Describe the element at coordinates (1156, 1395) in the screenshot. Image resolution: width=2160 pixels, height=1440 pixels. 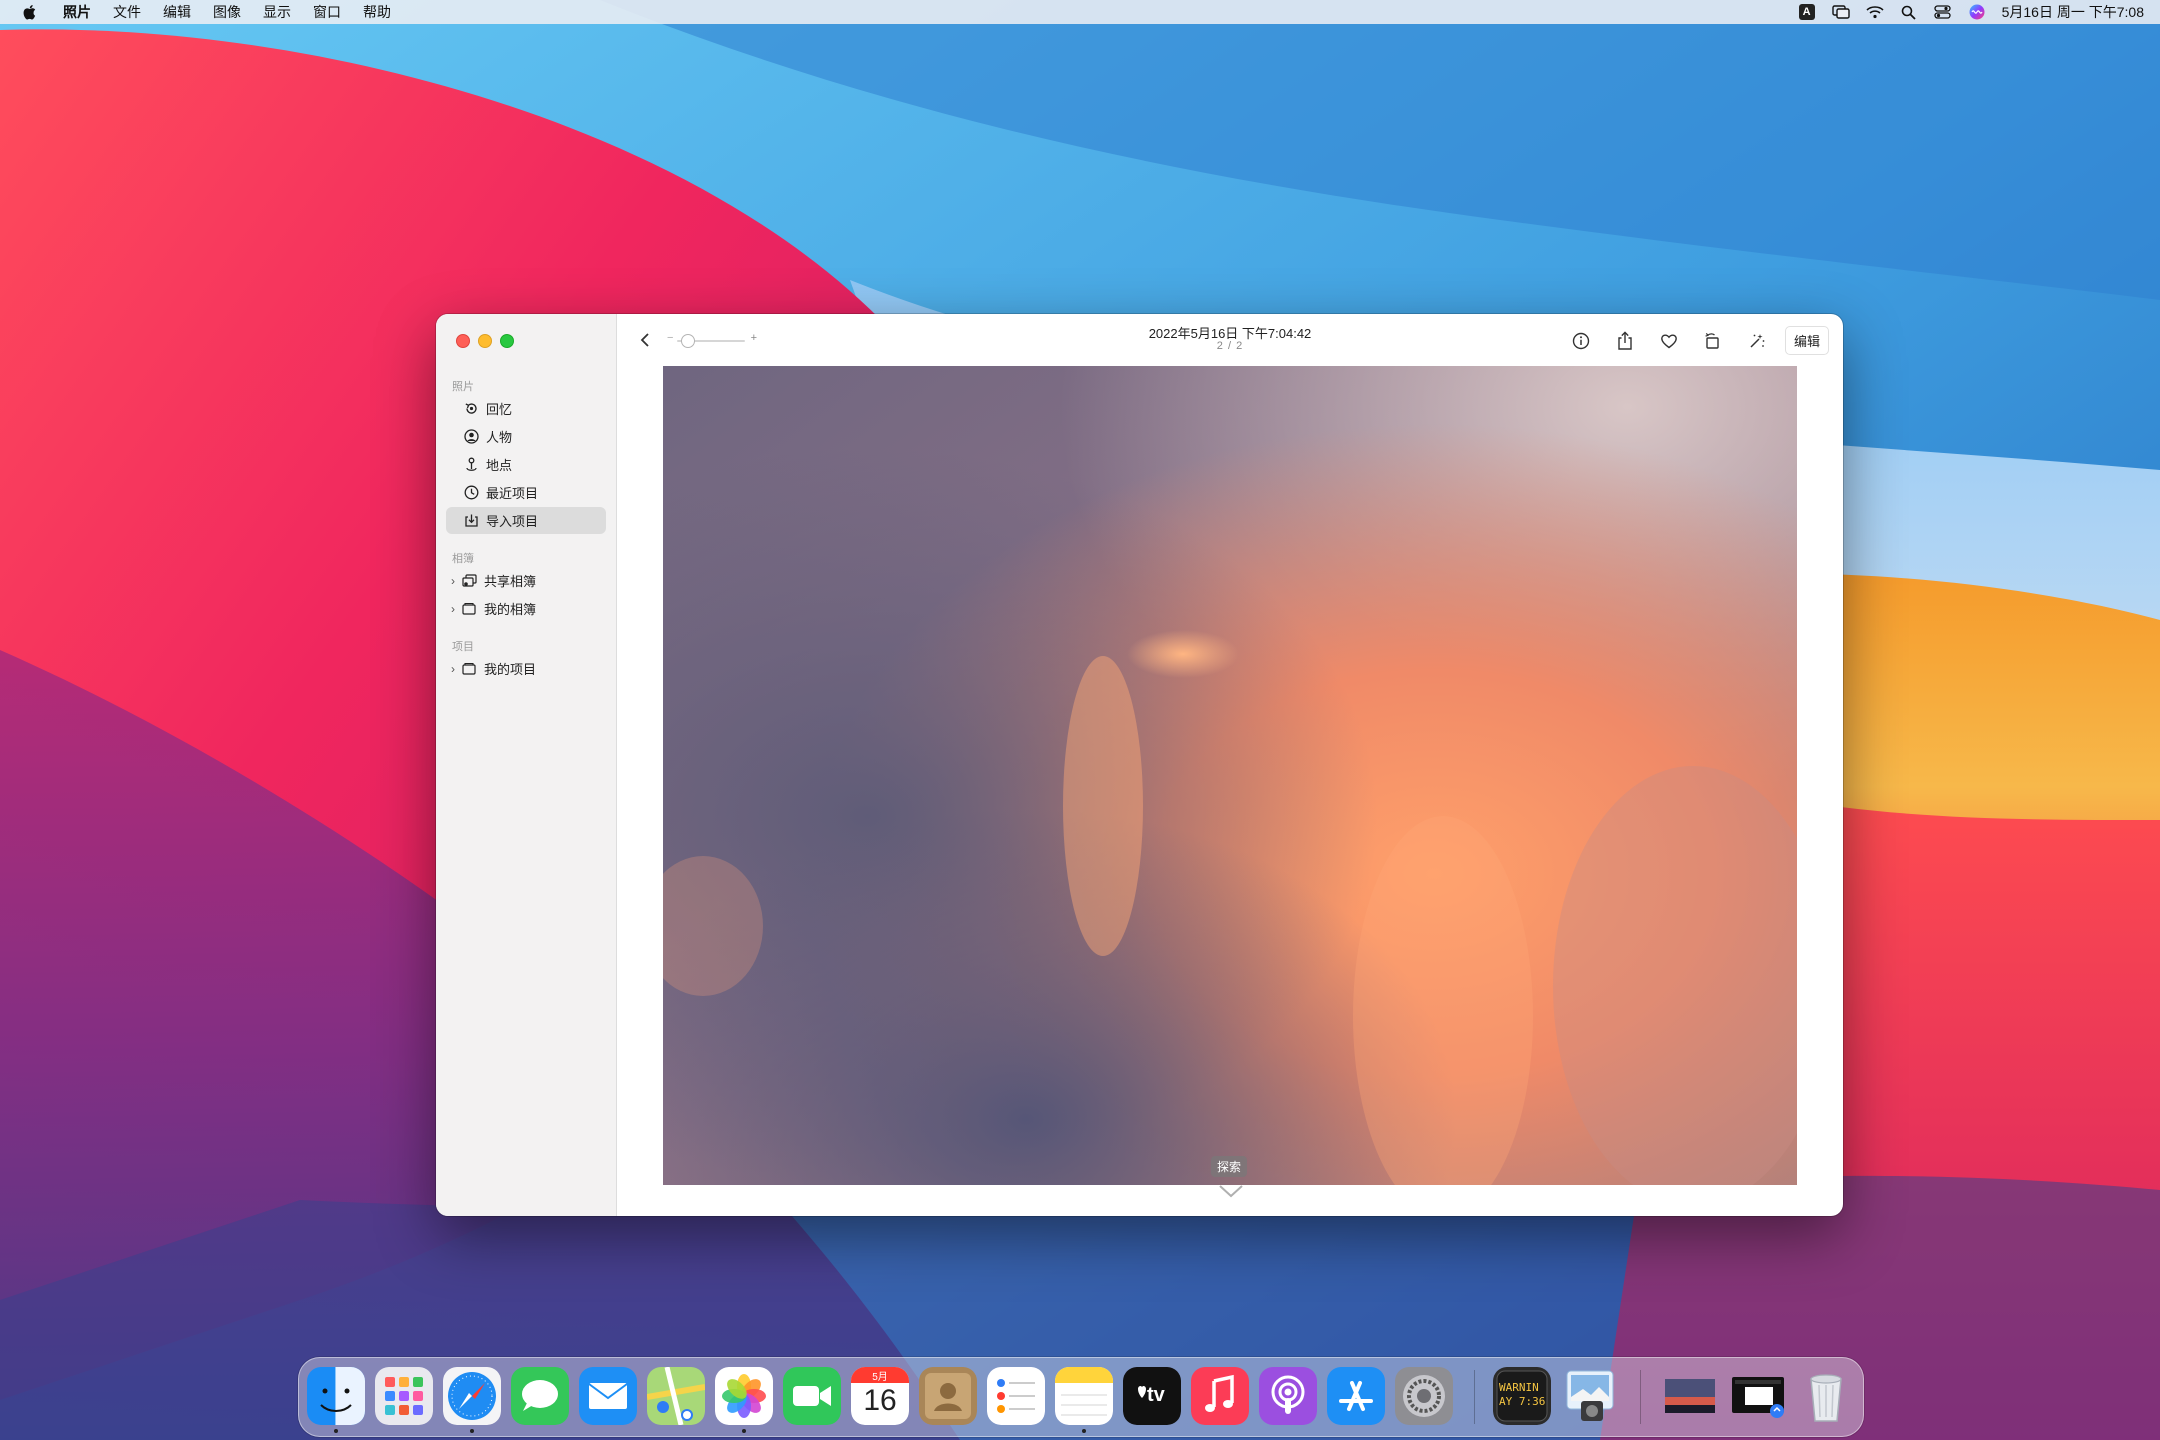
I see `tv-label: tv` at that location.